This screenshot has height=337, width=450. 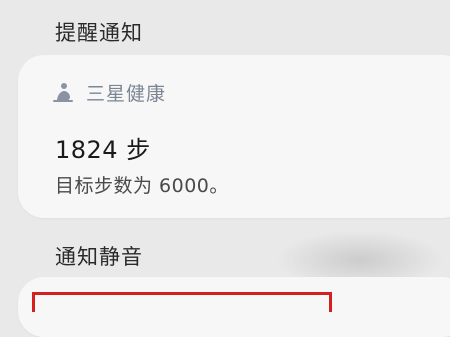 What do you see at coordinates (99, 33) in the screenshot?
I see `section-header-reminder: 提醒通知` at bounding box center [99, 33].